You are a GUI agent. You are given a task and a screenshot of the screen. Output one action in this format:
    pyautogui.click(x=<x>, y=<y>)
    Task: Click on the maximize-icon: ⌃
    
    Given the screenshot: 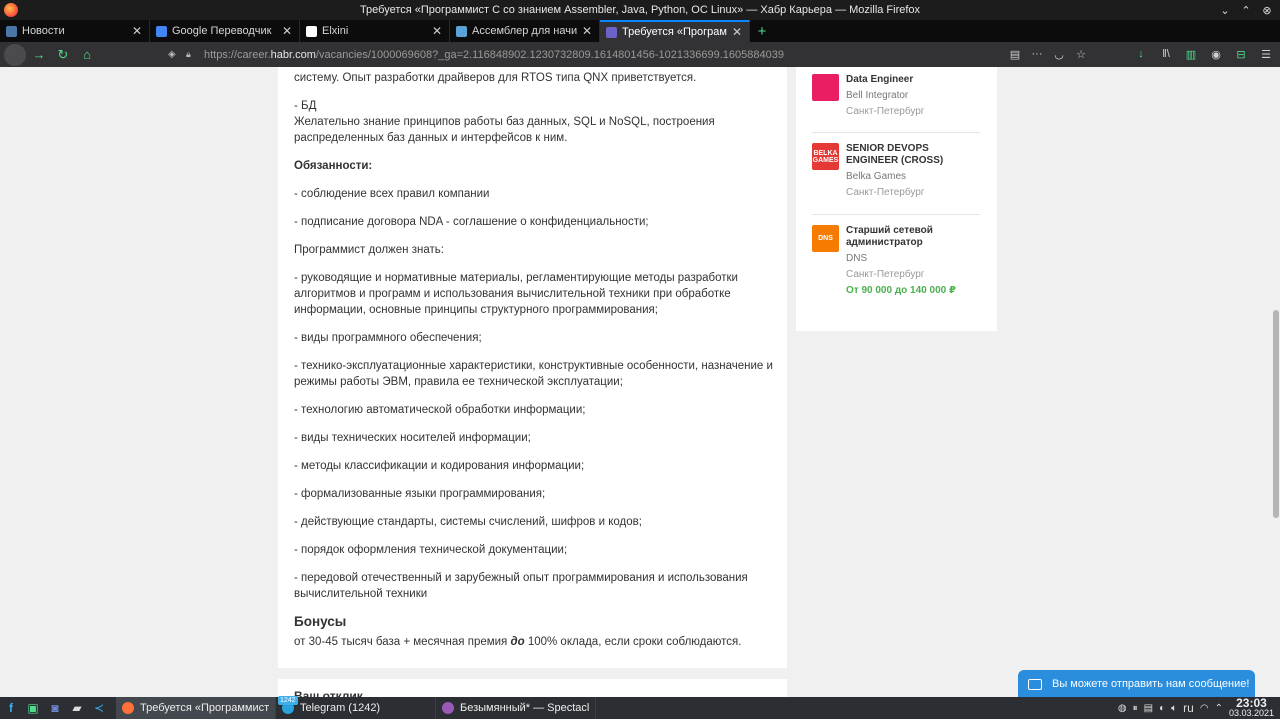 What is the action you would take?
    pyautogui.click(x=1246, y=10)
    